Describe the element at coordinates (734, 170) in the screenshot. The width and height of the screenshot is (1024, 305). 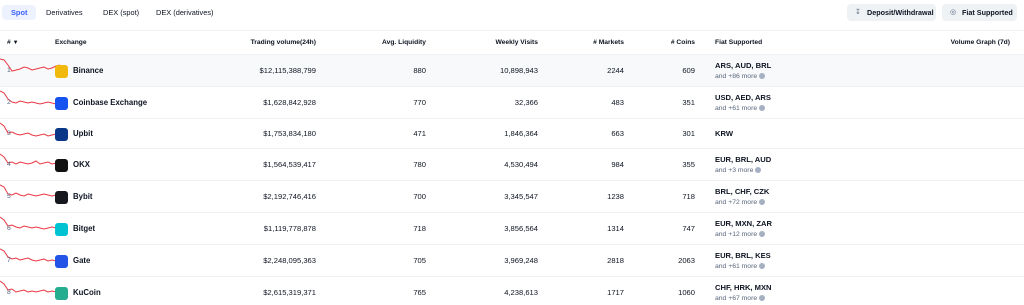
I see `fiat-more-label: and +3 more` at that location.